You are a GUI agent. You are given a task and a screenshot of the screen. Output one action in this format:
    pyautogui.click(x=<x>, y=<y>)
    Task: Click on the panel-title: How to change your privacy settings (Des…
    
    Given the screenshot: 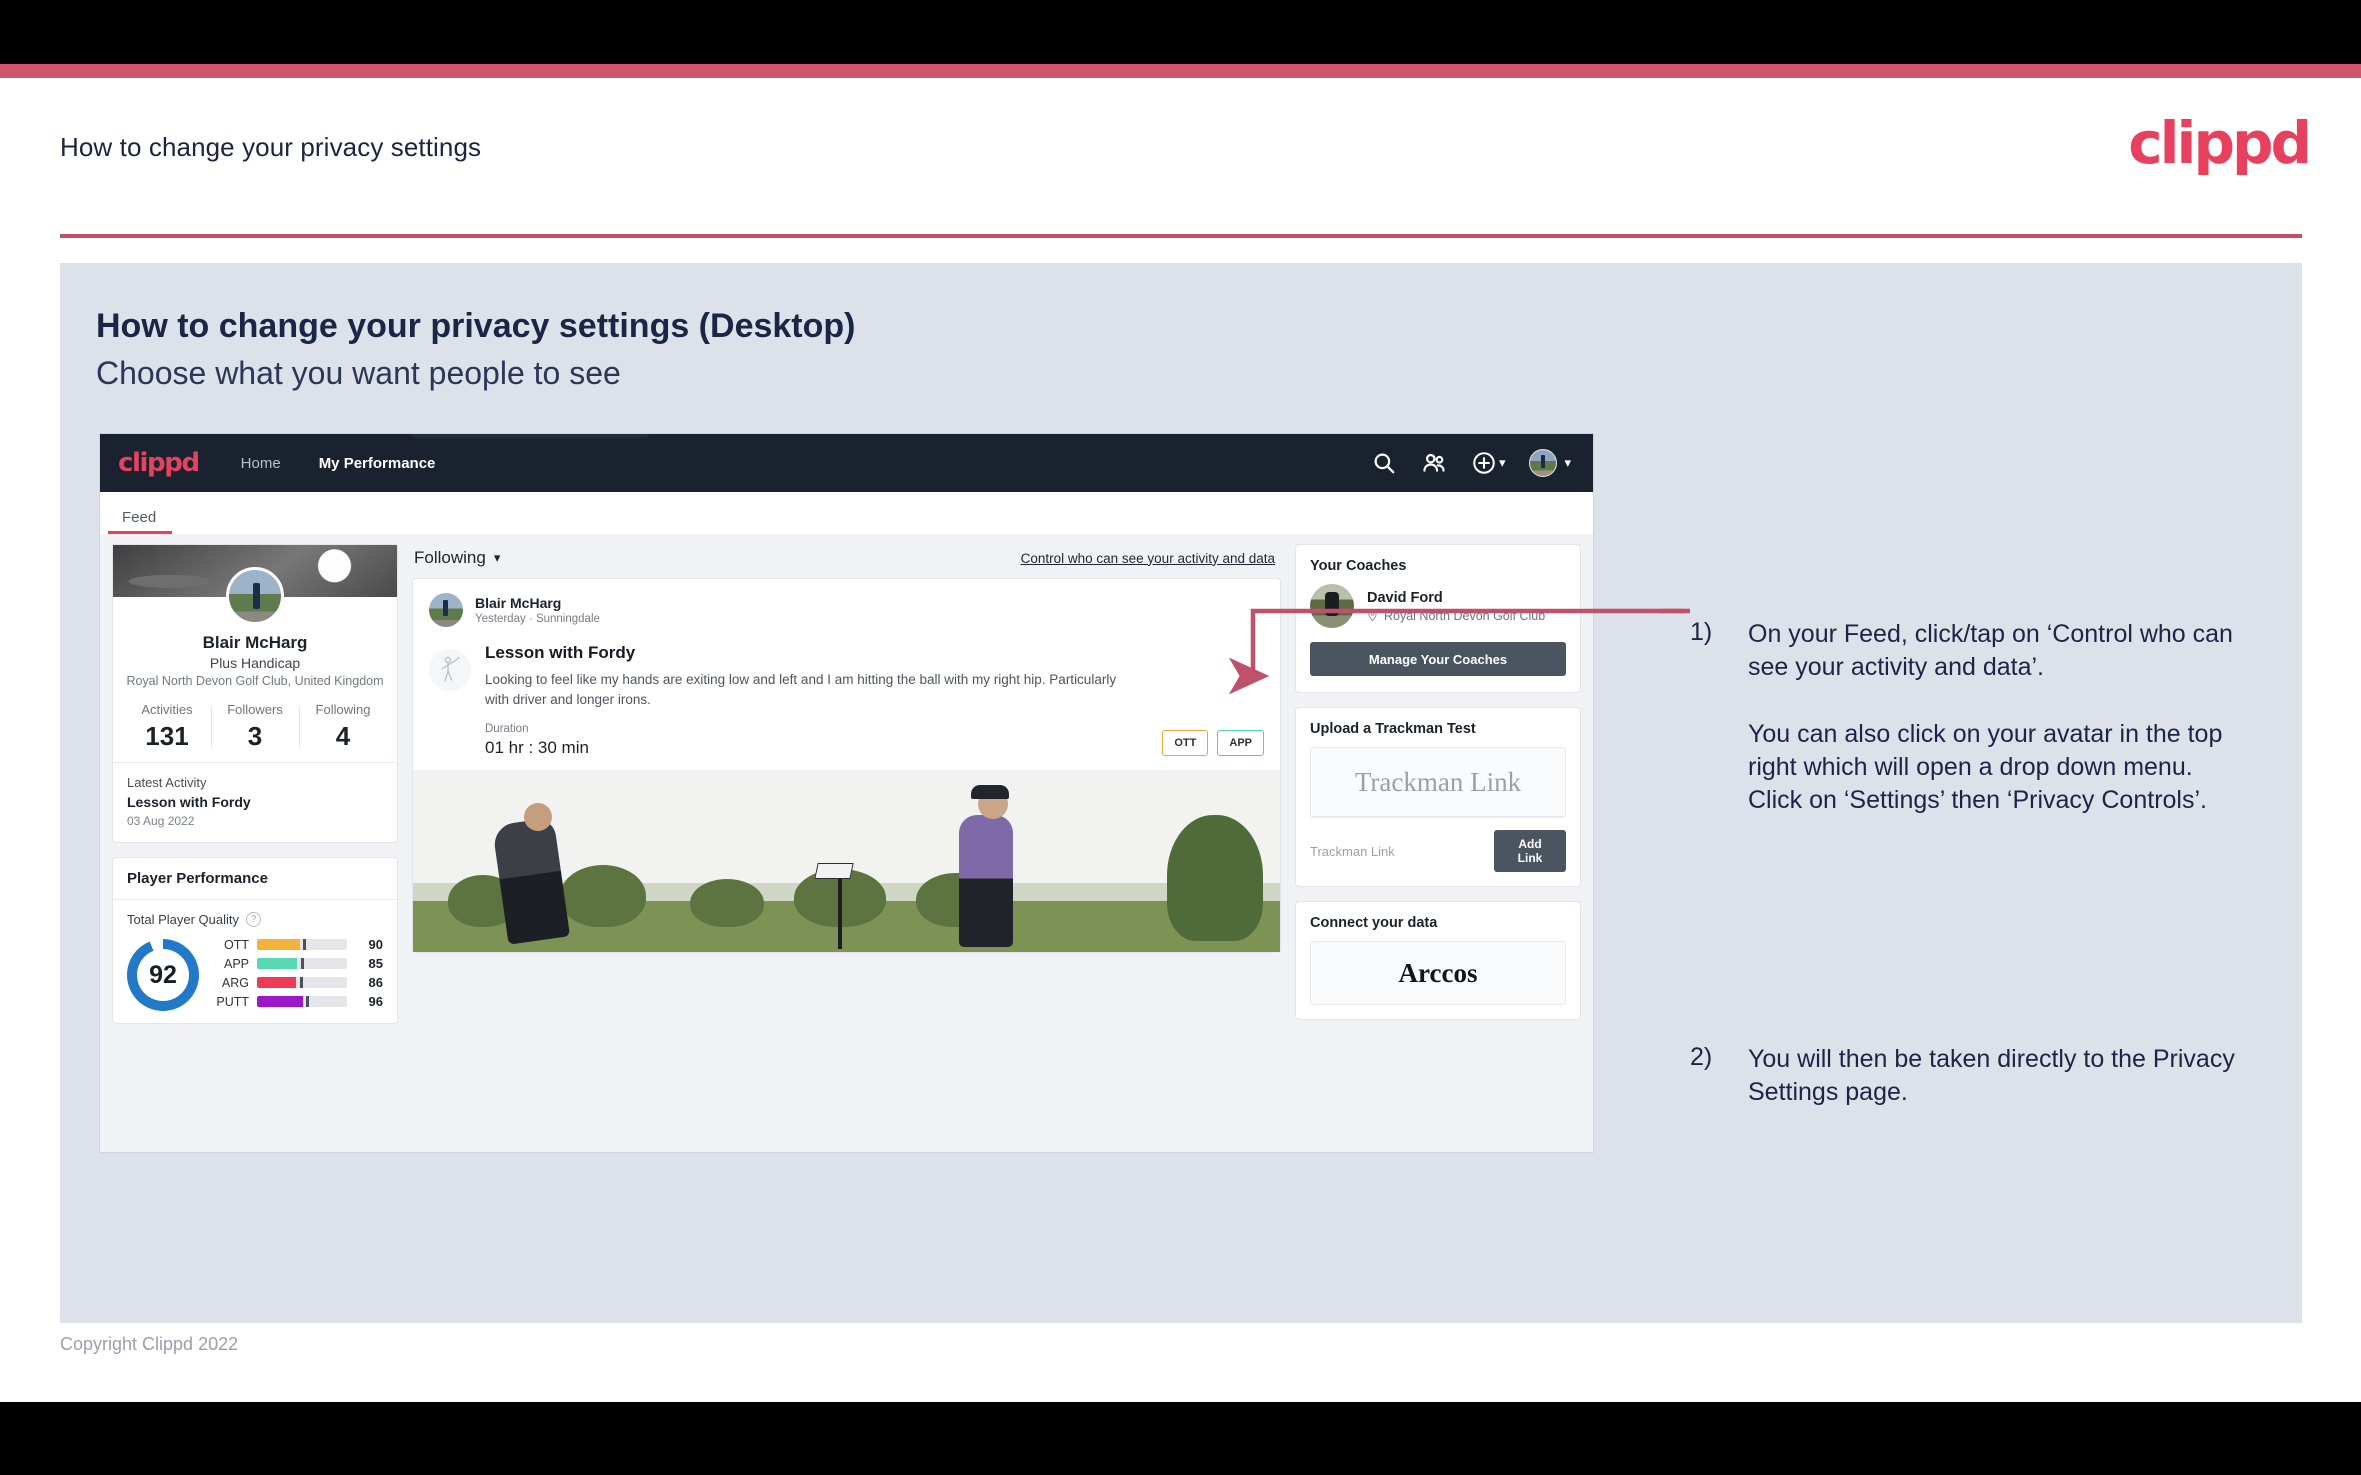 What is the action you would take?
    pyautogui.click(x=476, y=326)
    